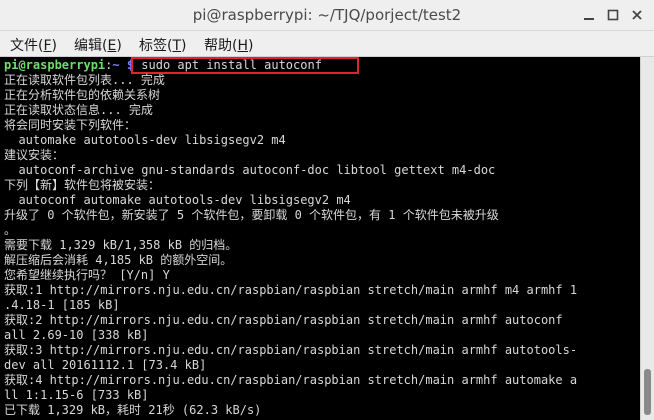 The image size is (654, 420). I want to click on terminal-line: .4.18-1 [185 kB], so click(62, 305).